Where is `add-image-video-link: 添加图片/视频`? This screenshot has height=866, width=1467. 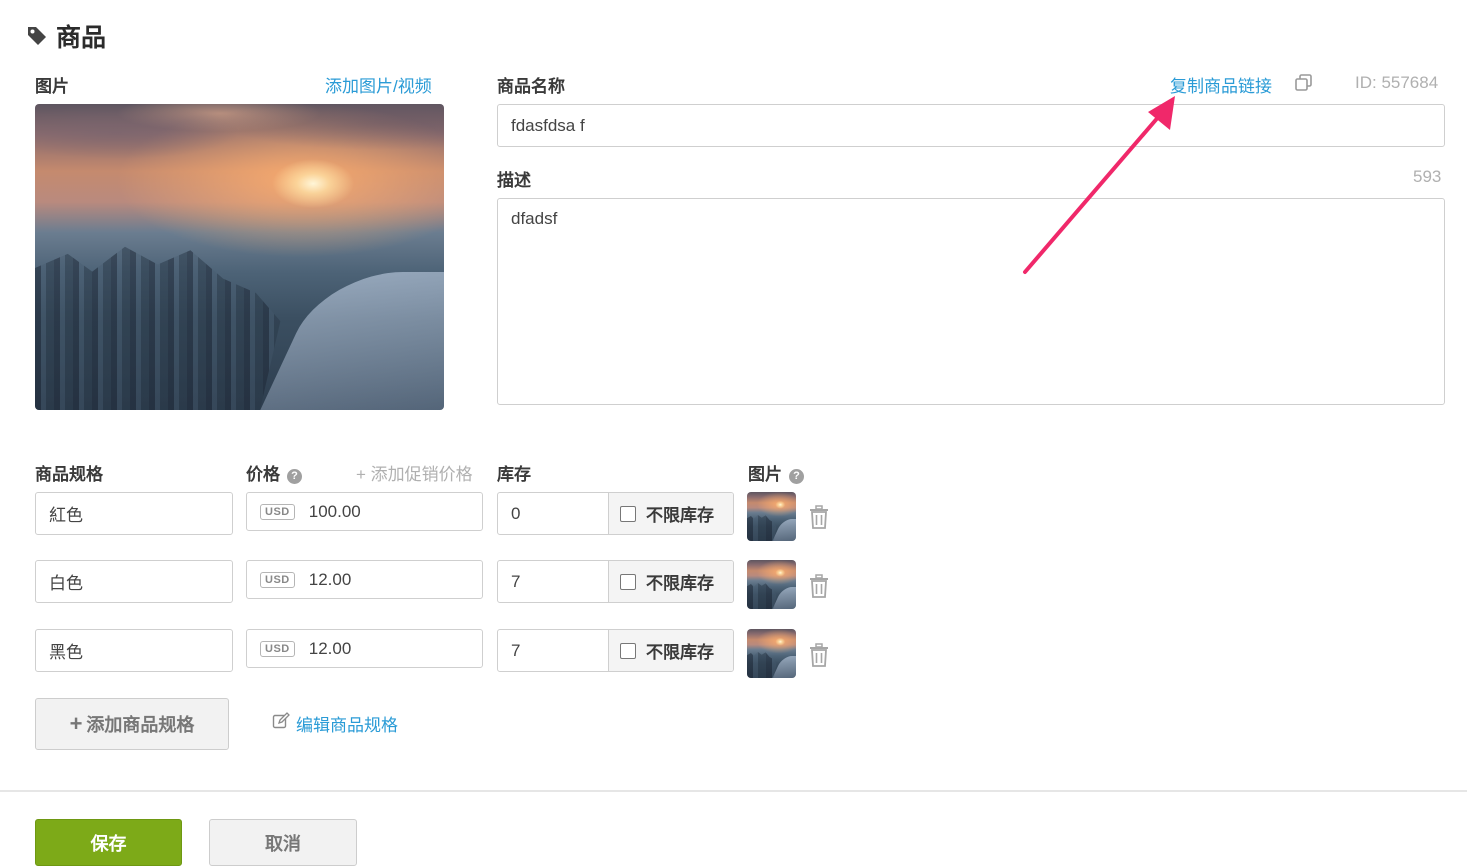 add-image-video-link: 添加图片/视频 is located at coordinates (378, 84).